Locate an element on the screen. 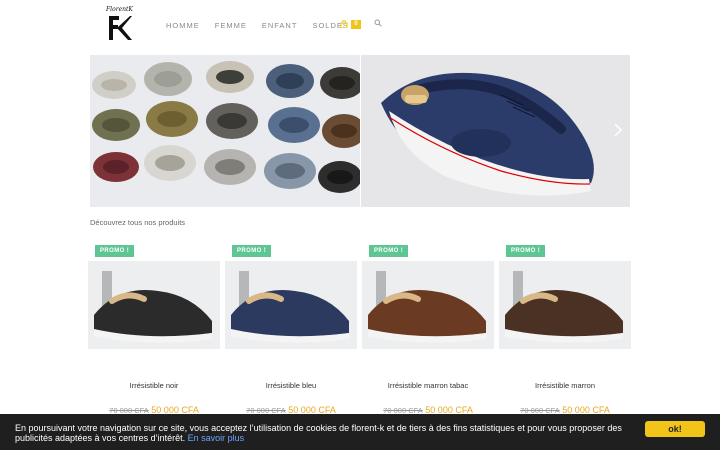 Image resolution: width=720 pixels, height=450 pixels. logo-mark is located at coordinates (120, 28).